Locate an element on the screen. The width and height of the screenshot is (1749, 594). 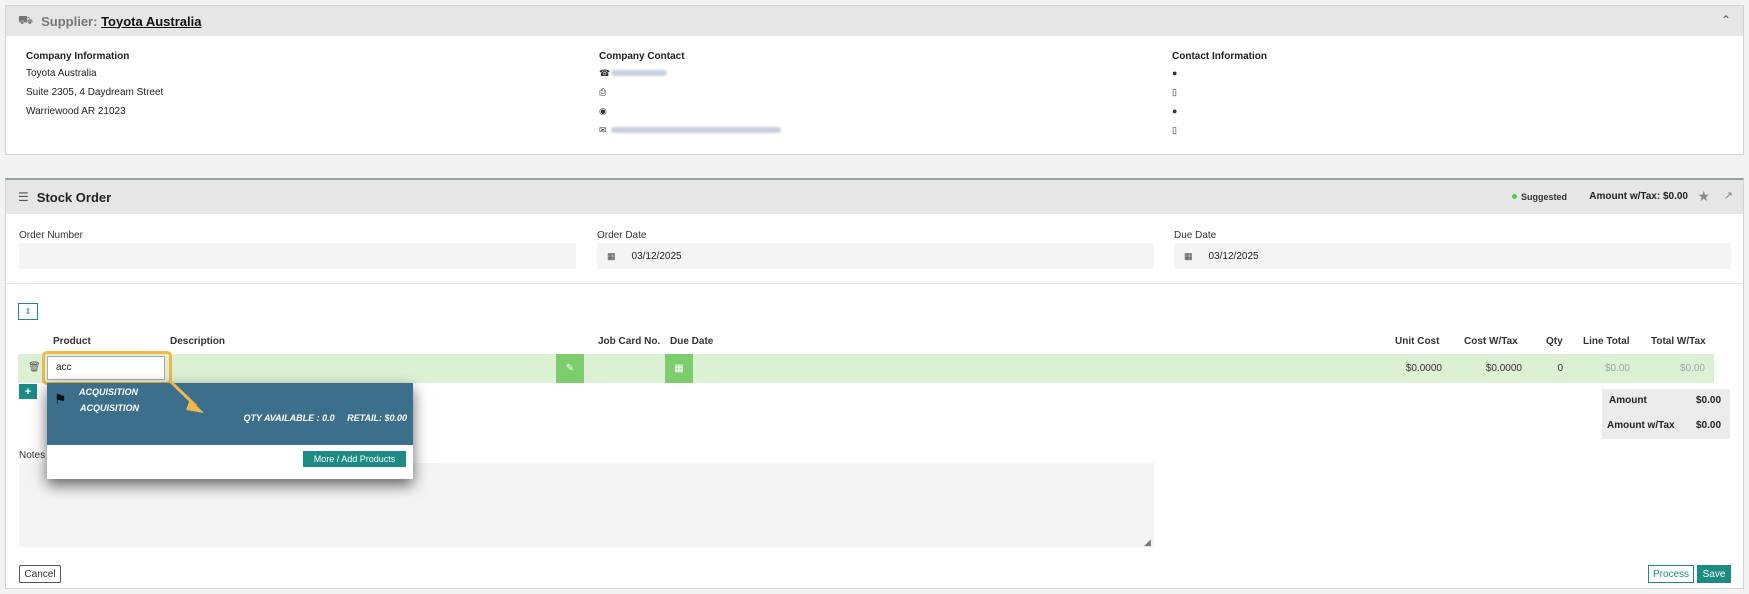
col-due-date: Due Date is located at coordinates (692, 341).